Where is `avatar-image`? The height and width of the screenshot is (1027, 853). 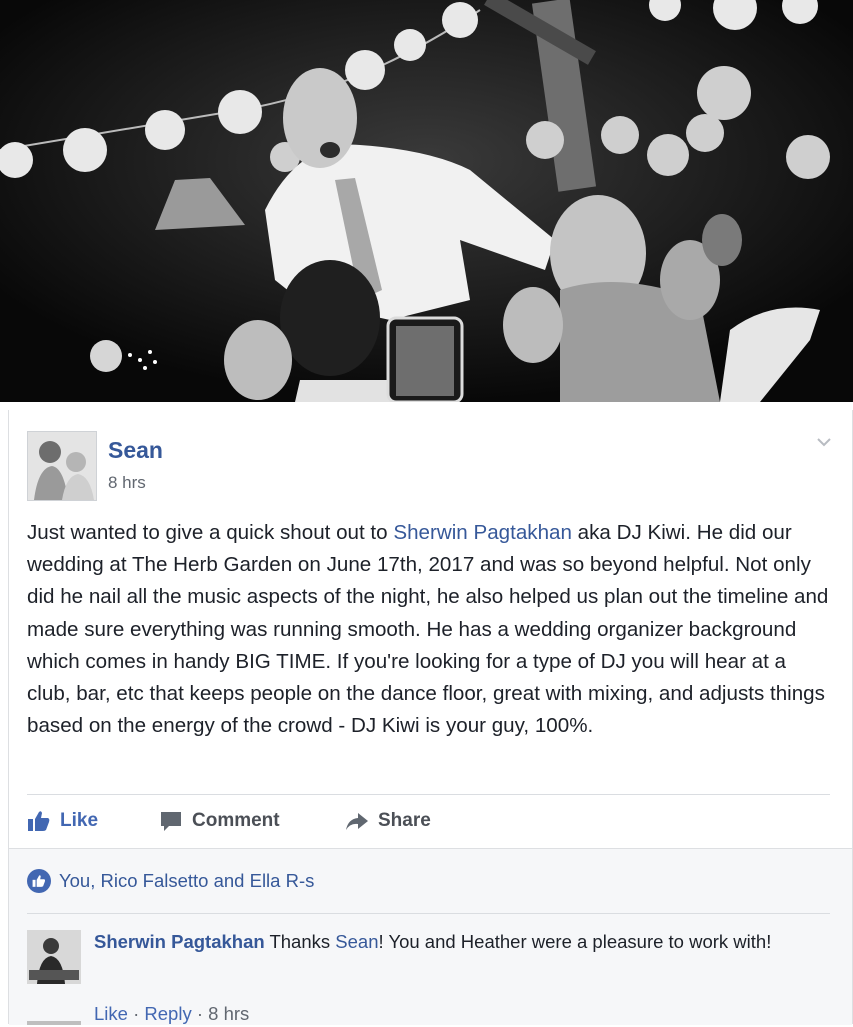 avatar-image is located at coordinates (62, 466).